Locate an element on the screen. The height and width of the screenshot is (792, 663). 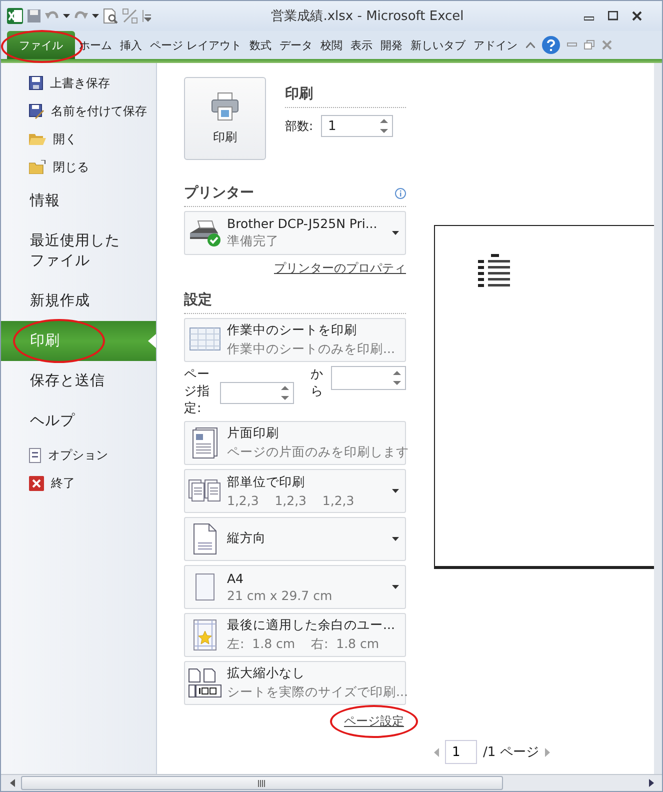
section-heading: 印刷 is located at coordinates (299, 94).